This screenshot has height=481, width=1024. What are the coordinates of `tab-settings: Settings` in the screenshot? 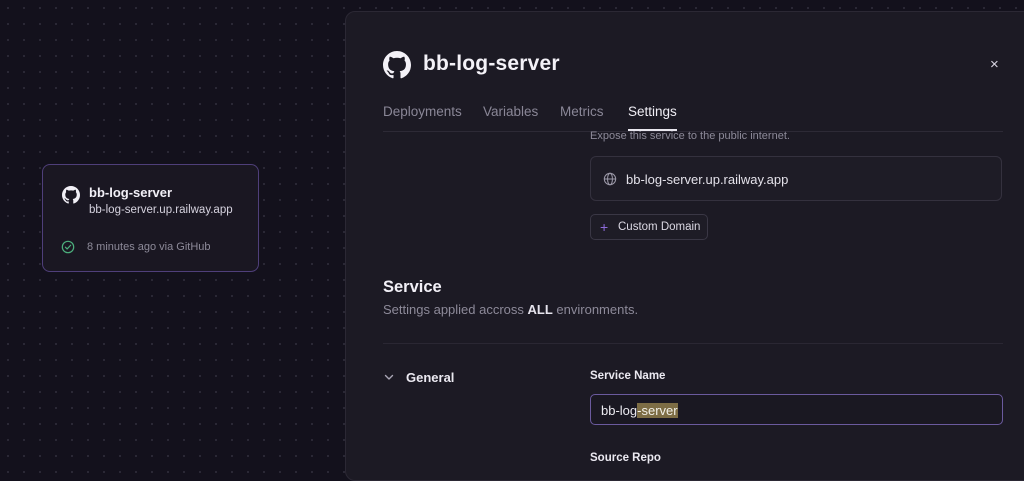 It's located at (652, 117).